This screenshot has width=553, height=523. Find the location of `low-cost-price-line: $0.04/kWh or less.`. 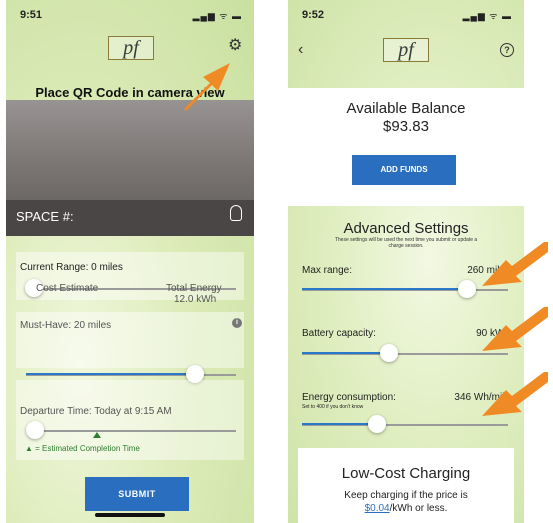

low-cost-price-line: $0.04/kWh or less. is located at coordinates (406, 508).